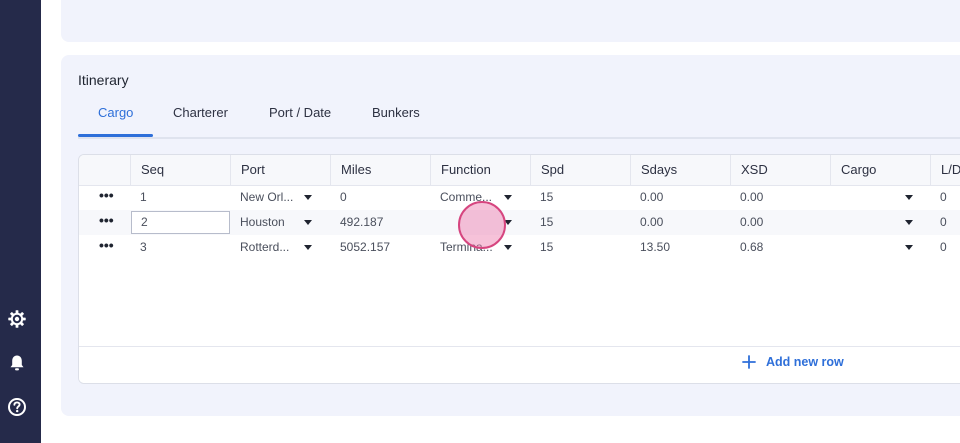  What do you see at coordinates (380, 222) in the screenshot?
I see `cell-miles: 492.187` at bounding box center [380, 222].